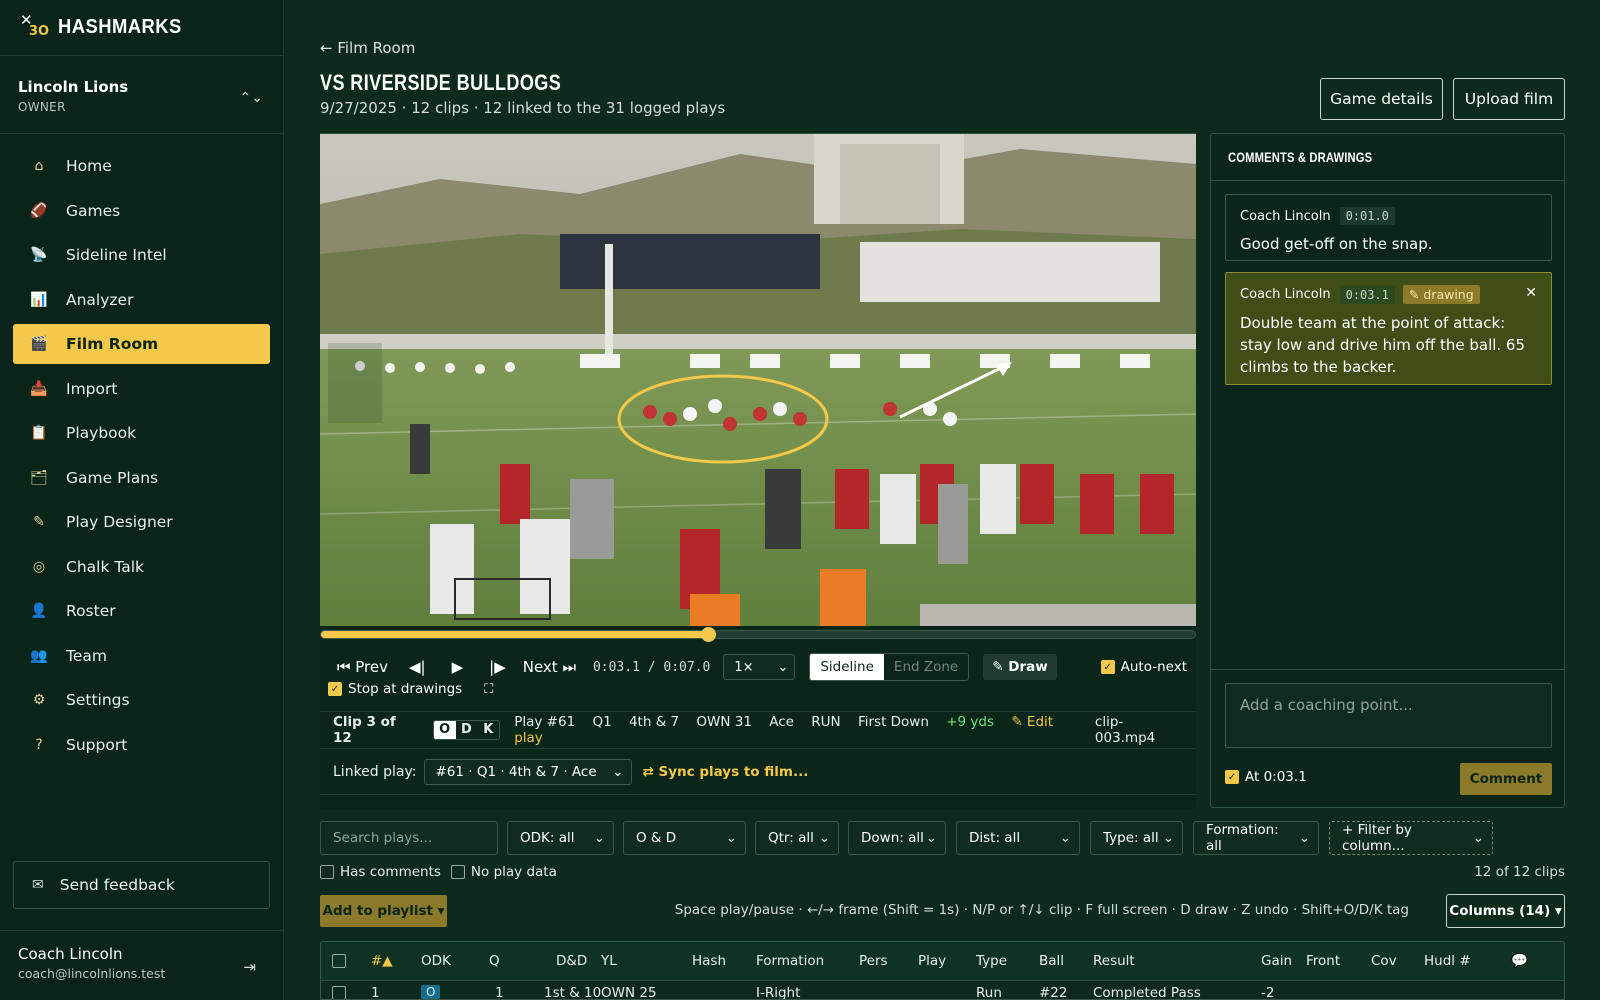 The height and width of the screenshot is (1000, 1600). What do you see at coordinates (488, 689) in the screenshot?
I see `fullscreen-icon: ⛶` at bounding box center [488, 689].